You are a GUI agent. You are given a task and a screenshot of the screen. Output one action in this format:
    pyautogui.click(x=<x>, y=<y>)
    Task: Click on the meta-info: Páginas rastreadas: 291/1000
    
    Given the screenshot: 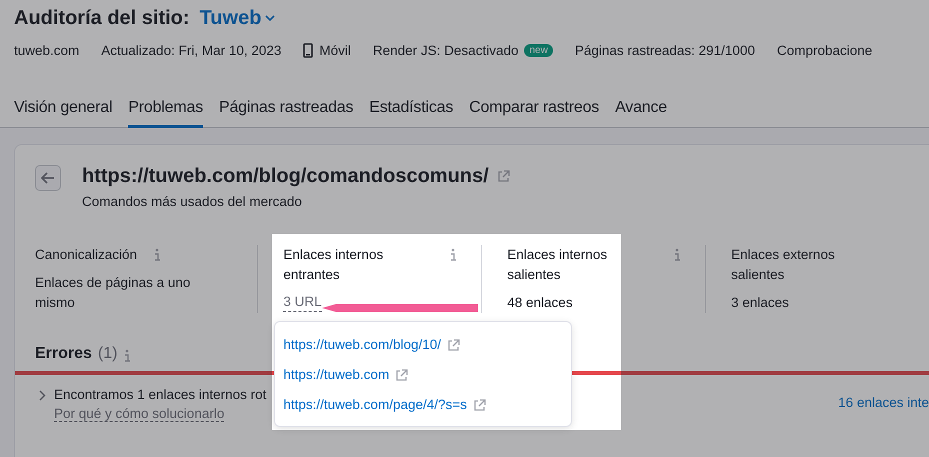 What is the action you would take?
    pyautogui.click(x=664, y=50)
    